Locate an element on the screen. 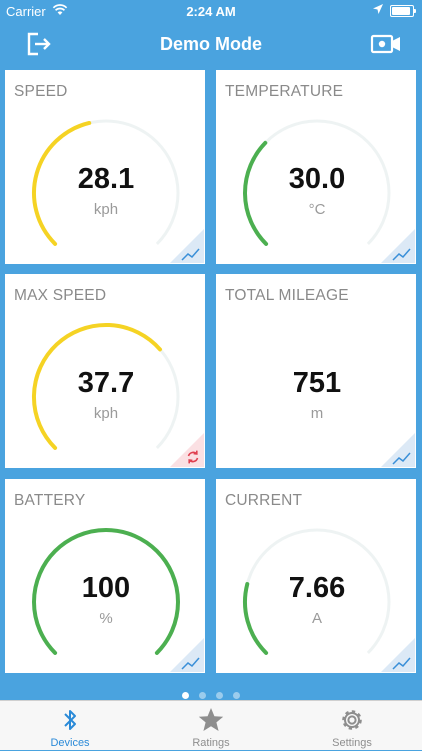 This screenshot has width=422, height=751. max-speed-card: MAX SPEED 37.7 kph is located at coordinates (105, 371).